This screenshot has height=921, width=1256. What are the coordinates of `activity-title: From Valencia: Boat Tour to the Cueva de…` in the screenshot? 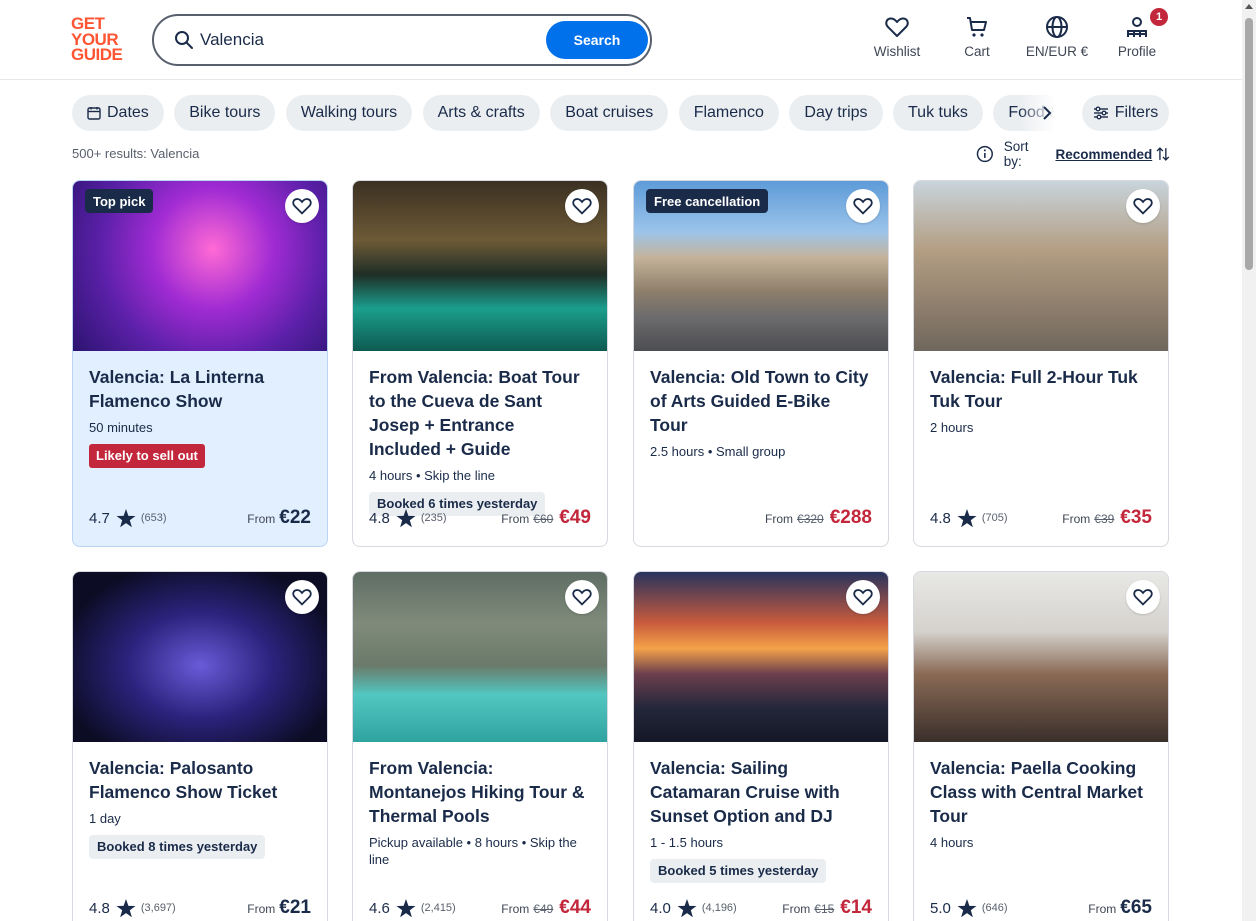 It's located at (480, 413).